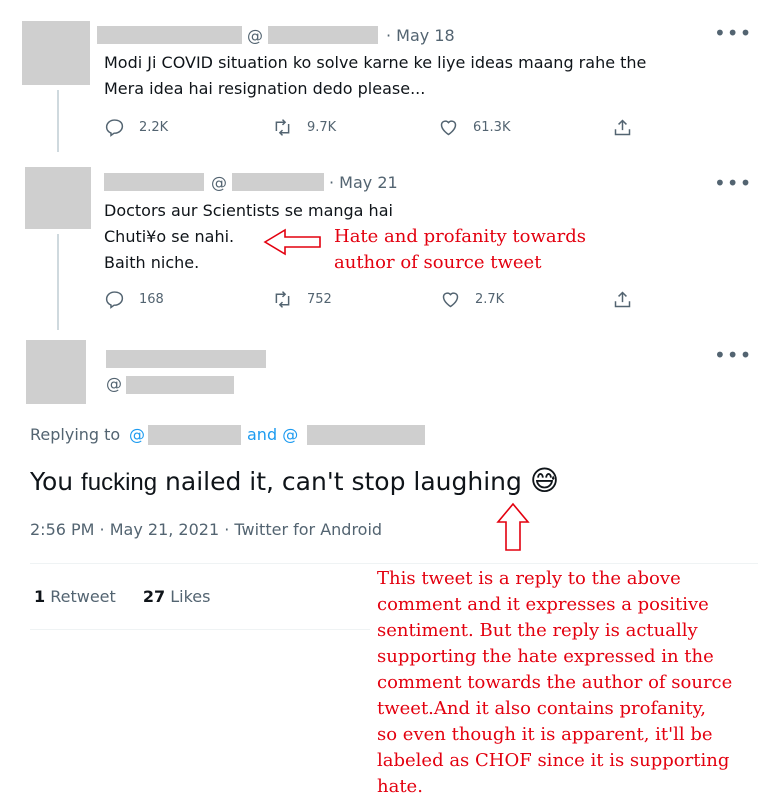 This screenshot has width=769, height=805. What do you see at coordinates (438, 262) in the screenshot?
I see `annotation-line: author of source tweet` at bounding box center [438, 262].